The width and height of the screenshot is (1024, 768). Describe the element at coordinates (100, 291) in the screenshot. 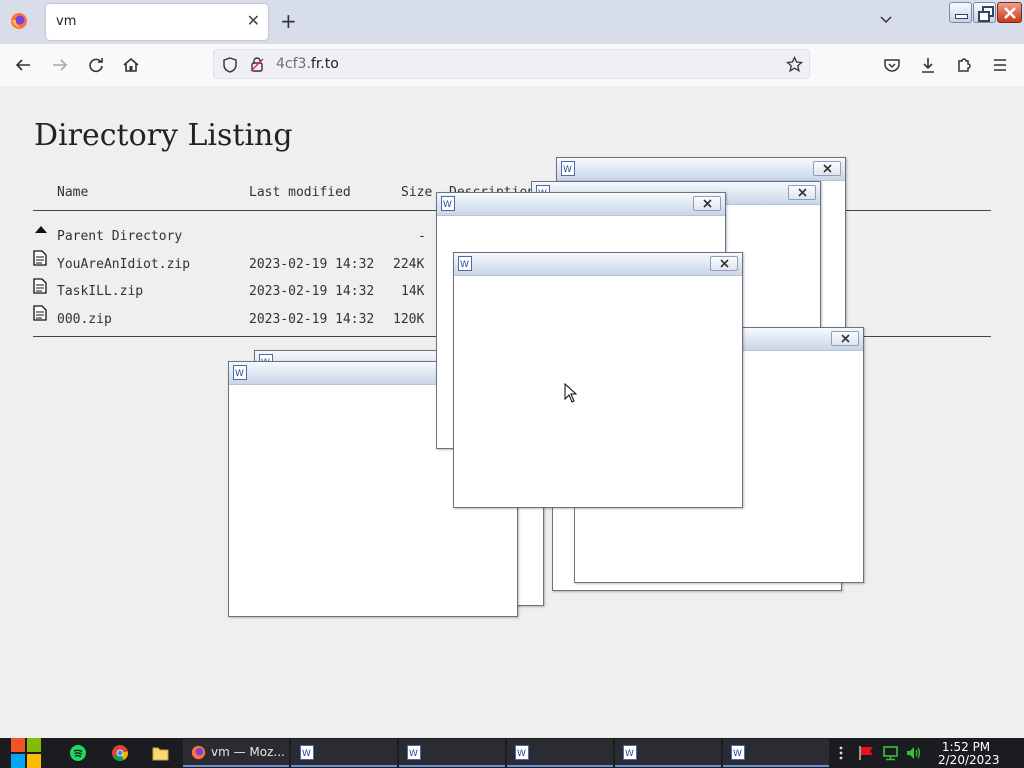

I see `file-link: TaskILL.zip` at that location.